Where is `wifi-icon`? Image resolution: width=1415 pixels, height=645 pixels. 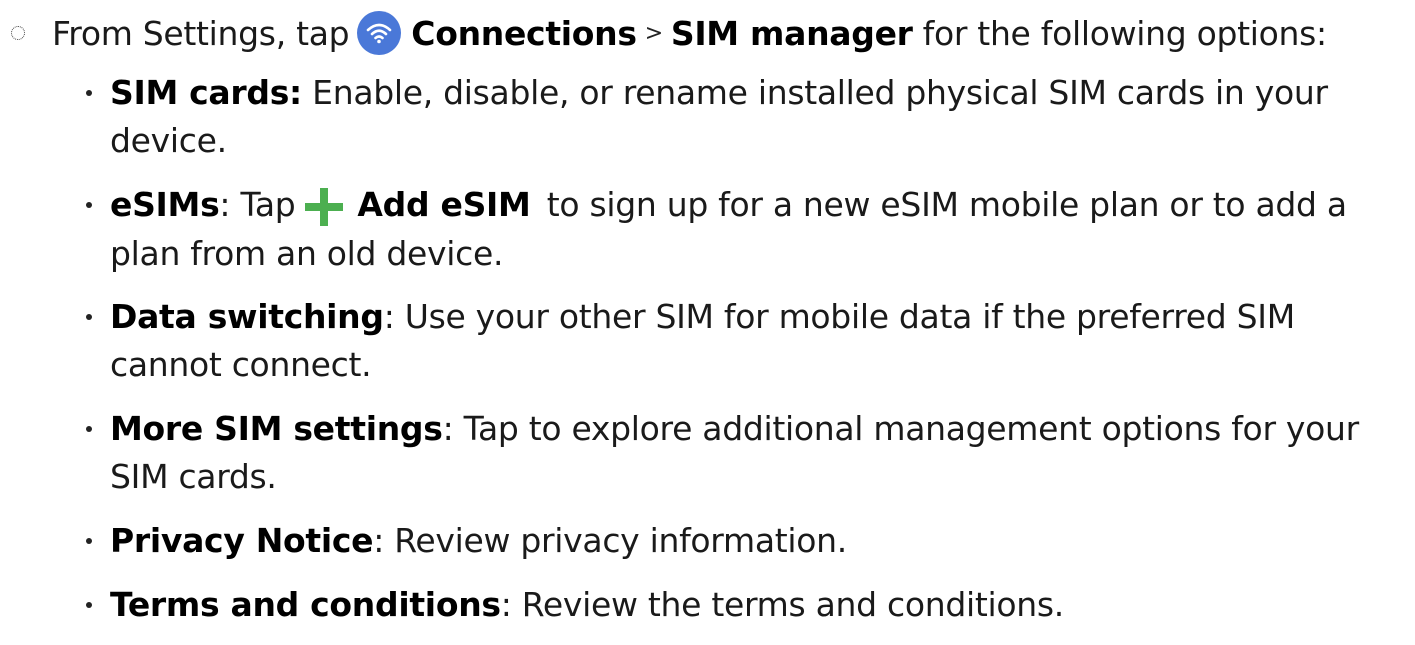 wifi-icon is located at coordinates (379, 33).